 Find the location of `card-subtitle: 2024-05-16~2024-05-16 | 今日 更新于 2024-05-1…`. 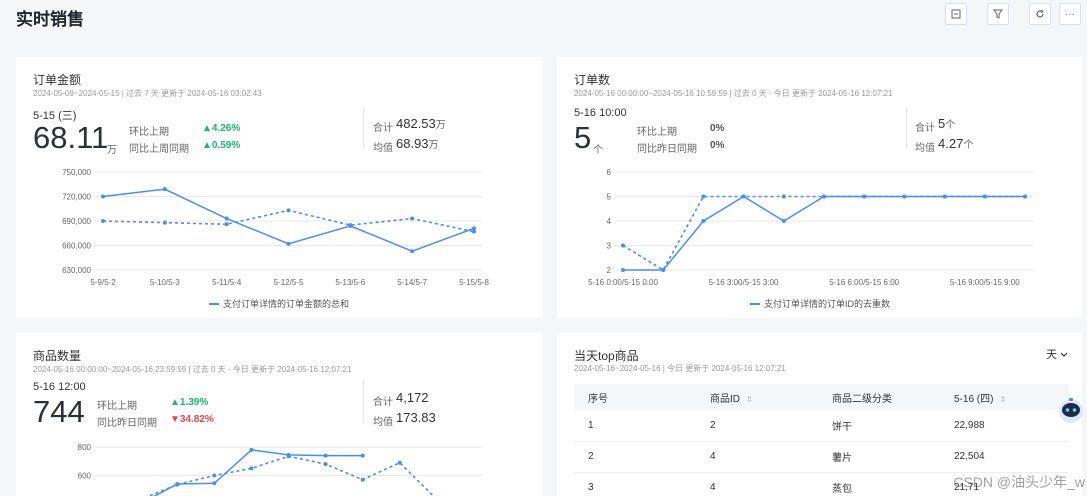

card-subtitle: 2024-05-16~2024-05-16 | 今日 更新于 2024-05-1… is located at coordinates (680, 368).